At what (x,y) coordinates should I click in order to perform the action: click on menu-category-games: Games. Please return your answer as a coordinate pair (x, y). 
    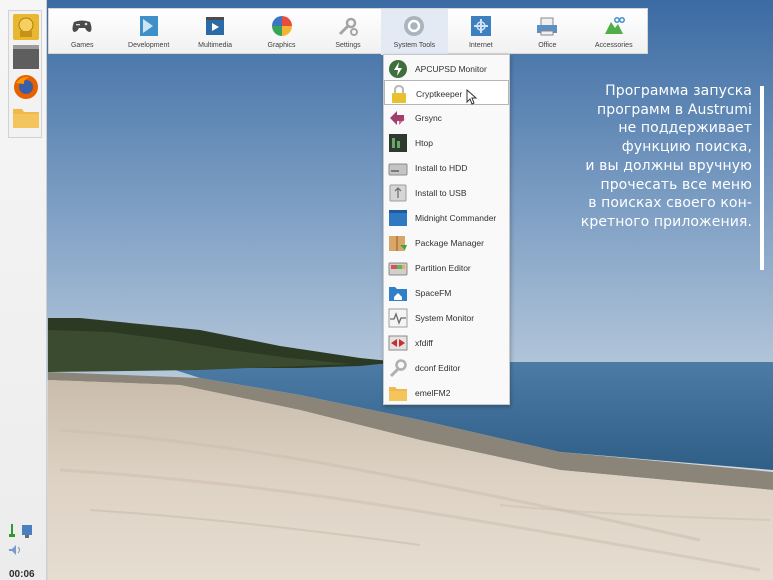
    Looking at the image, I should click on (82, 32).